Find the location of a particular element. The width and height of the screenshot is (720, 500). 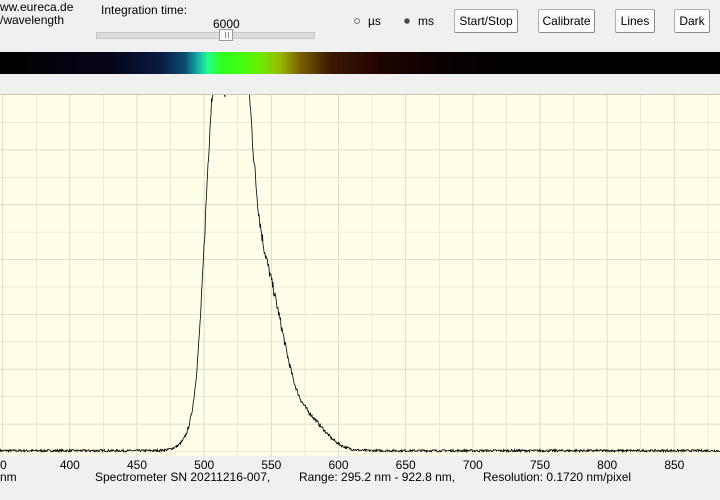

unit-radio-us: µs is located at coordinates (367, 21).